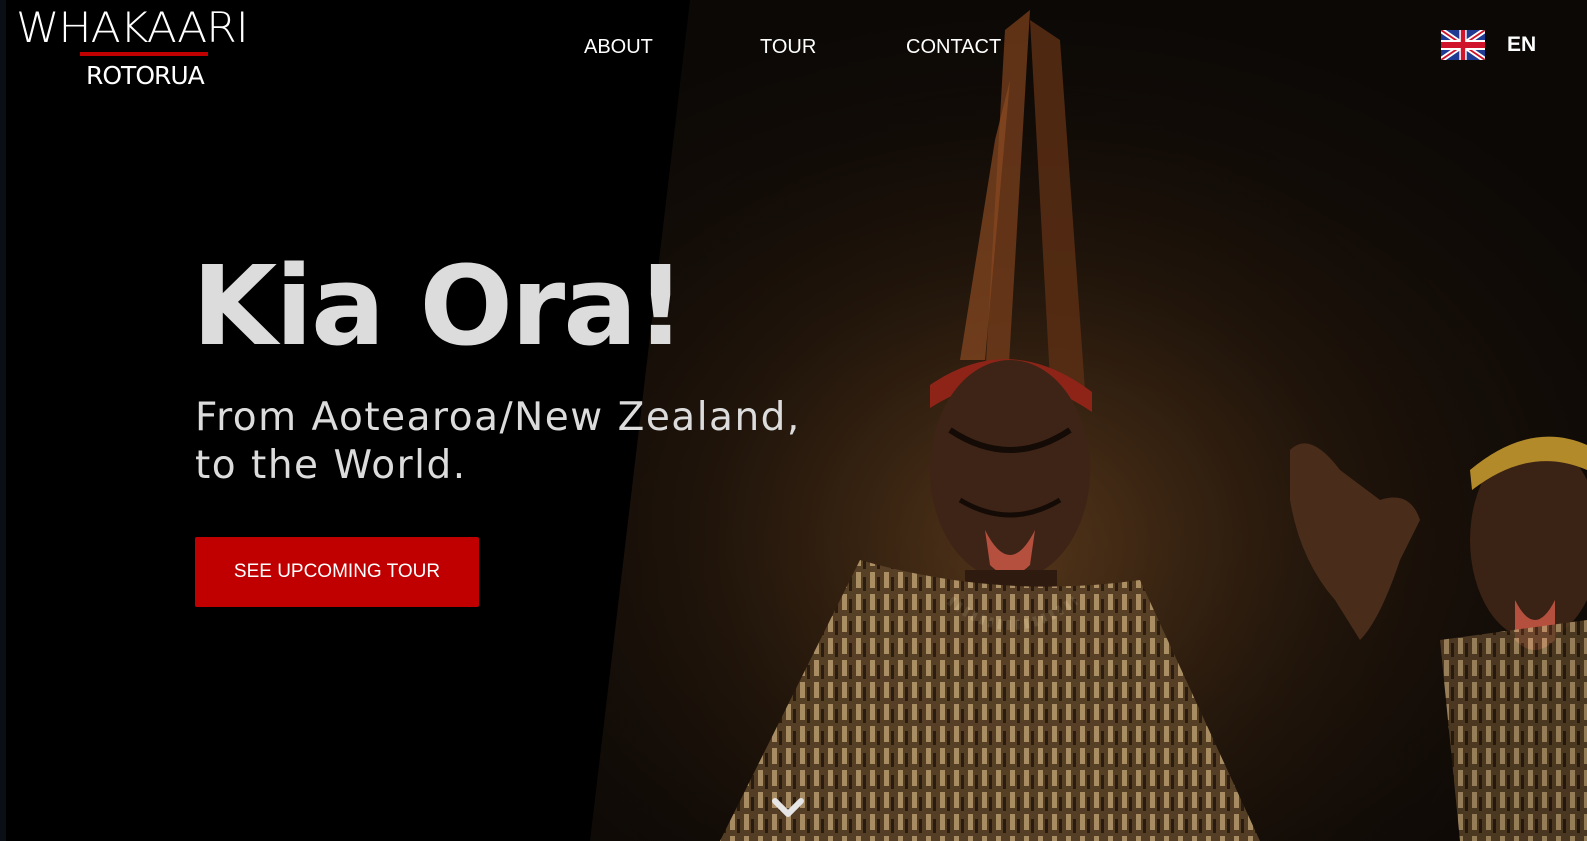 This screenshot has height=841, width=1587. Describe the element at coordinates (331, 465) in the screenshot. I see `hero-subline-2: to the World.` at that location.